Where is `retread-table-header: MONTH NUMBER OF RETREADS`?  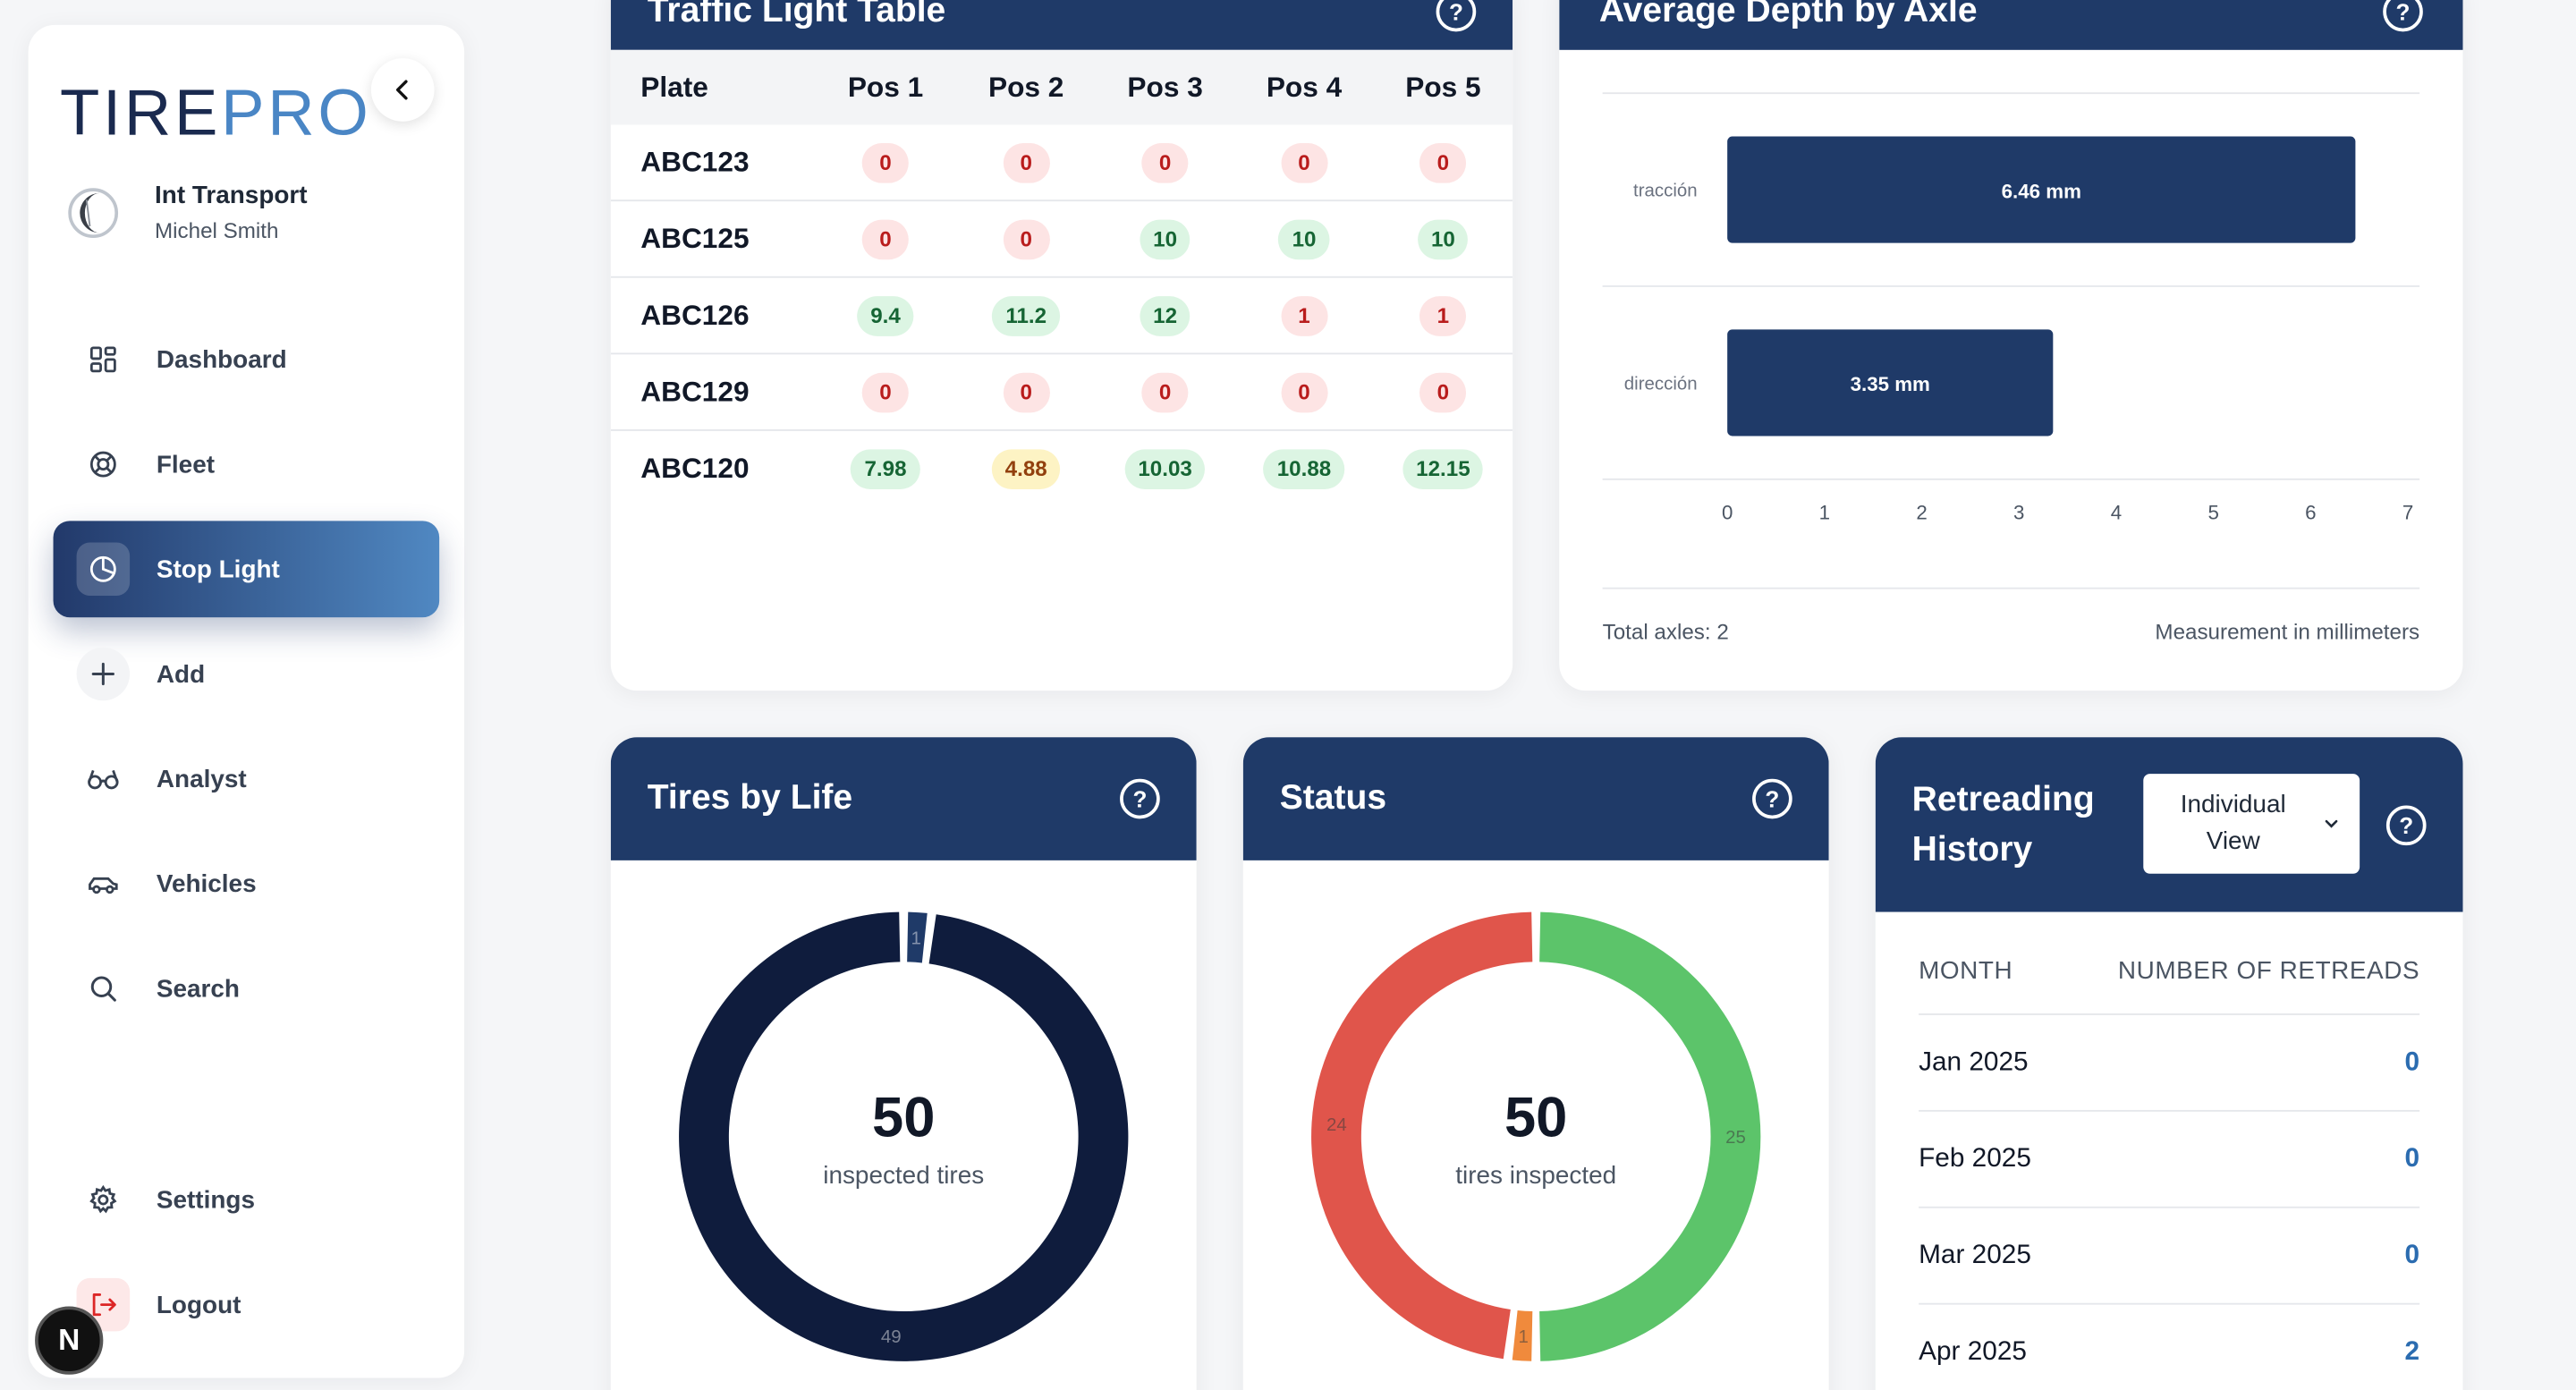 retread-table-header: MONTH NUMBER OF RETREADS is located at coordinates (2169, 971).